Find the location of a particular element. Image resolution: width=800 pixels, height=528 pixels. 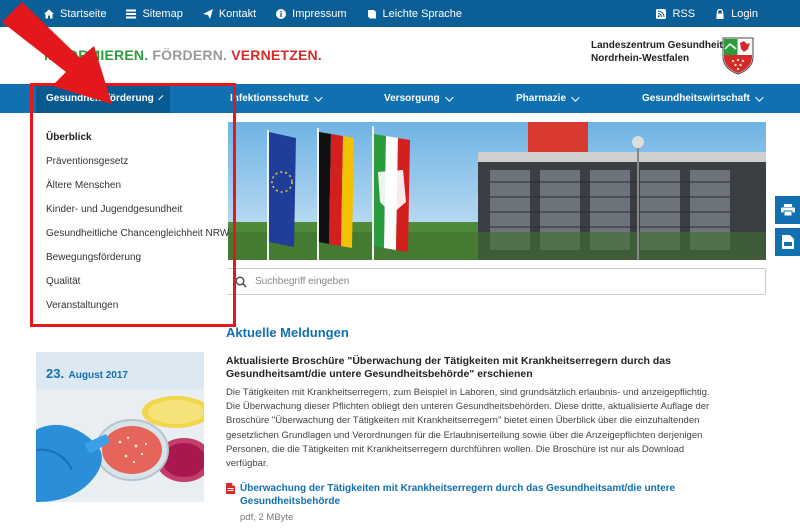

dropdown-item-aeltere-menschen: Ältere Menschen is located at coordinates (83, 185).